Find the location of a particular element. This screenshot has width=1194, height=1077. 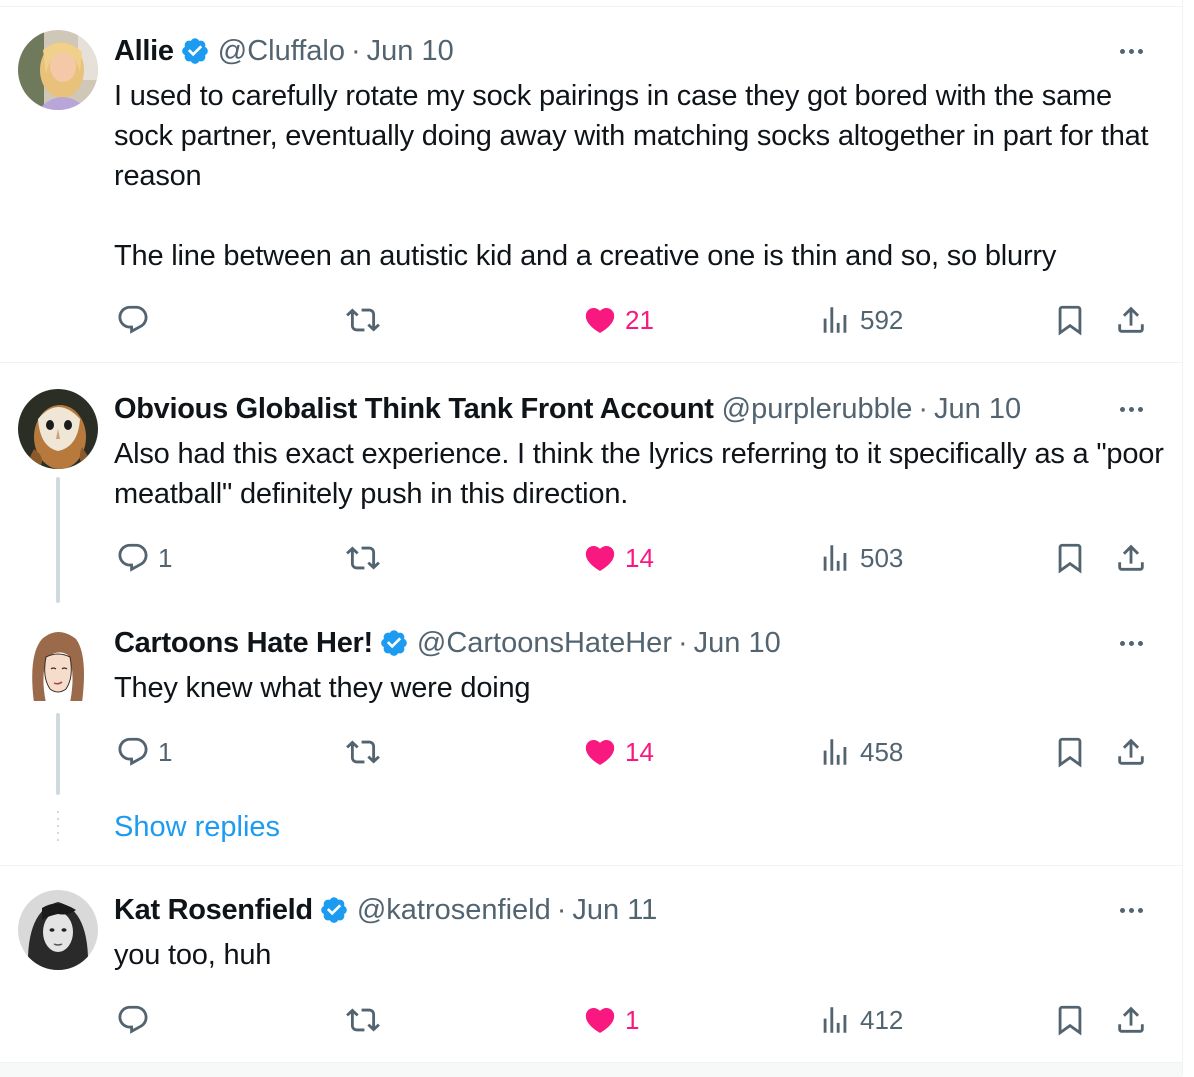

tweet-header: Allie @Cluffalo · Jun 10 is located at coordinates (284, 51).